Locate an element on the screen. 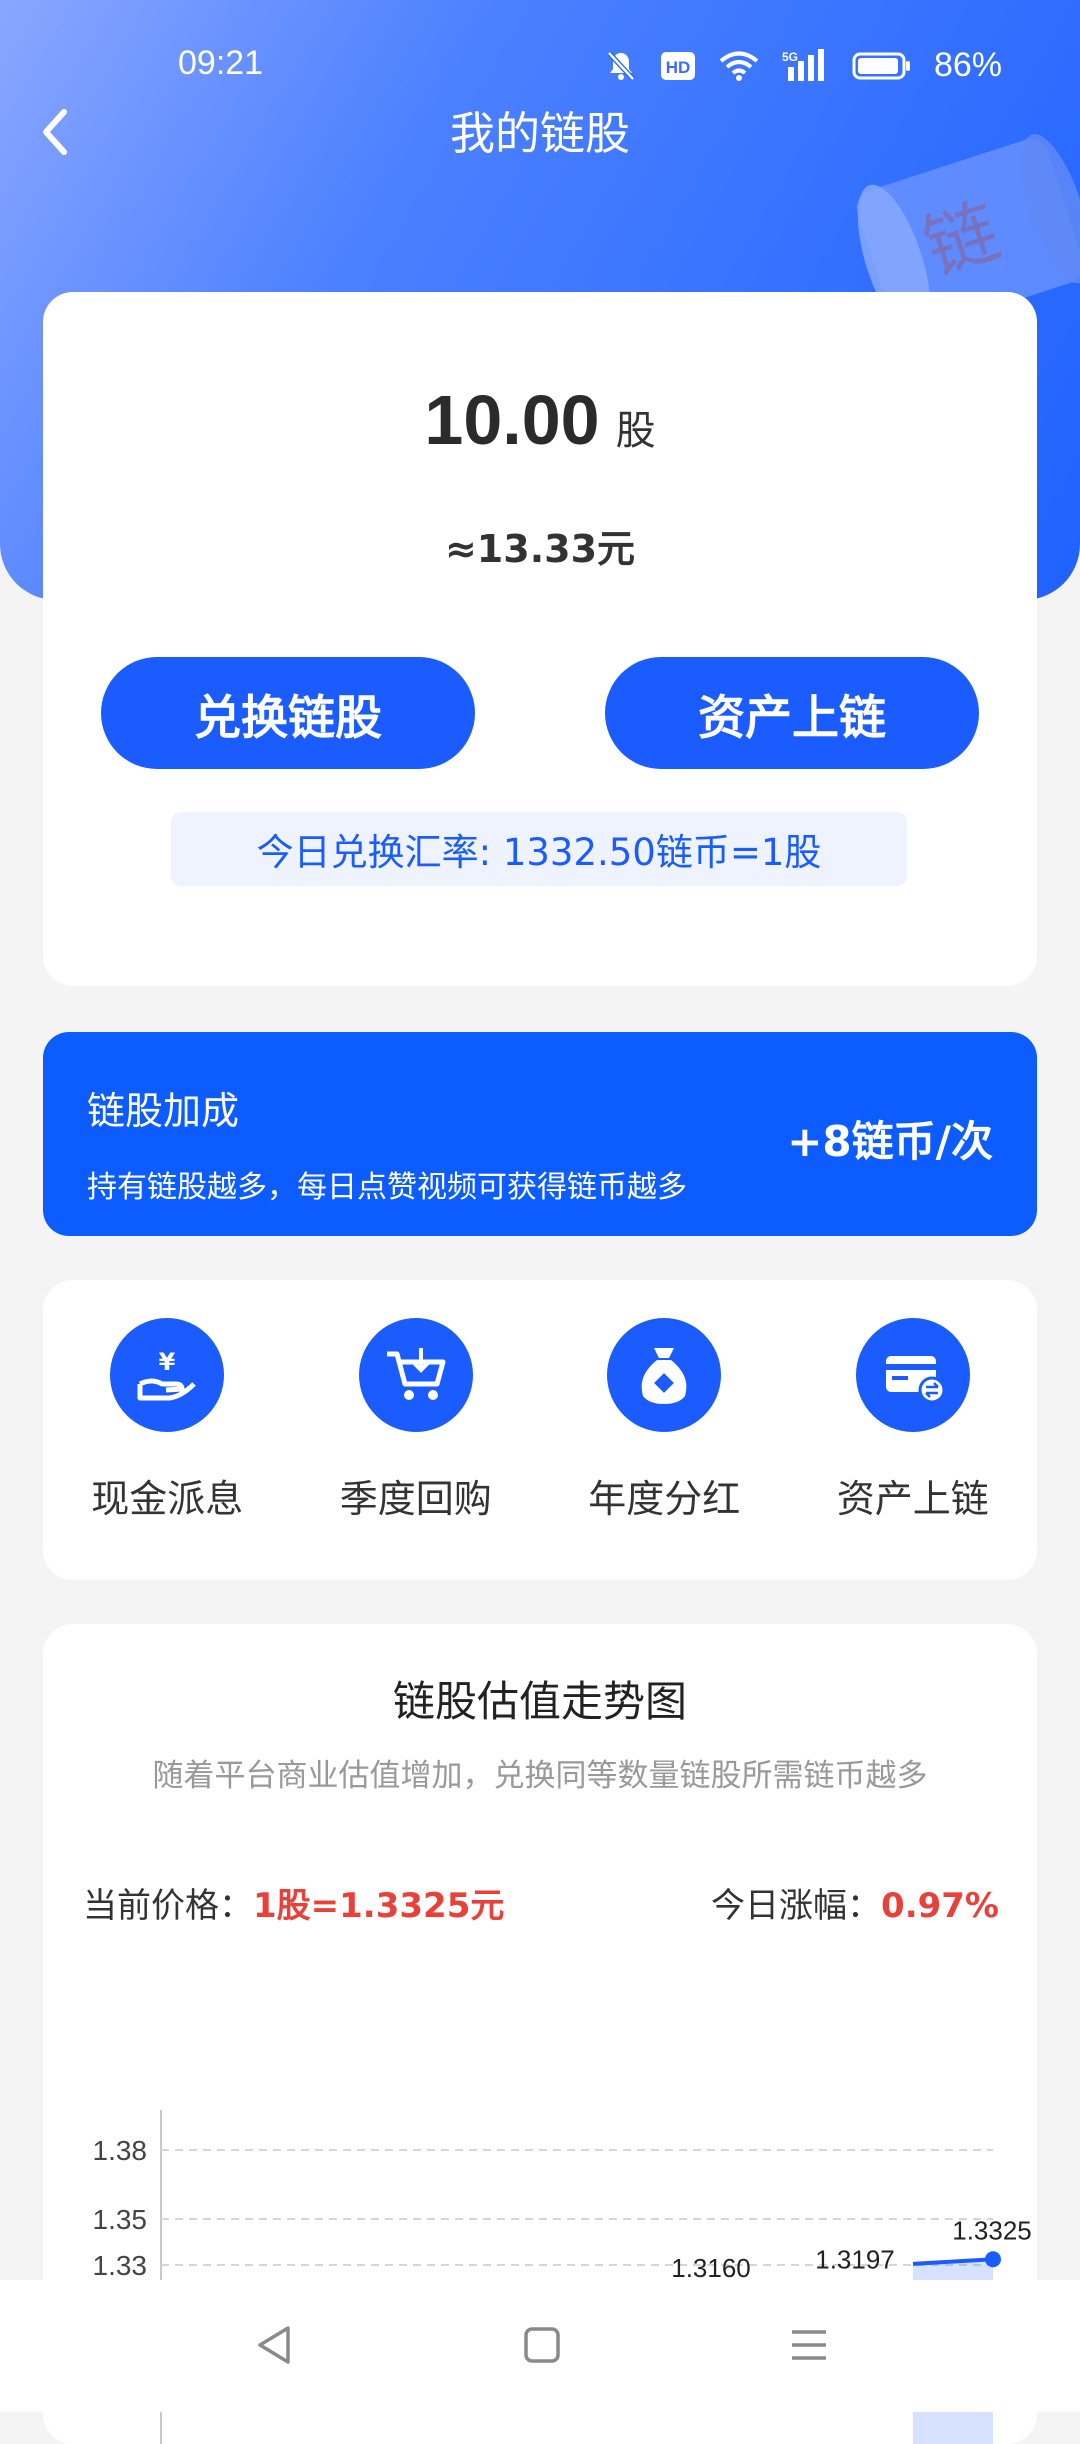 The width and height of the screenshot is (1080, 2444). approx-value: ≈13.33元 is located at coordinates (540, 549).